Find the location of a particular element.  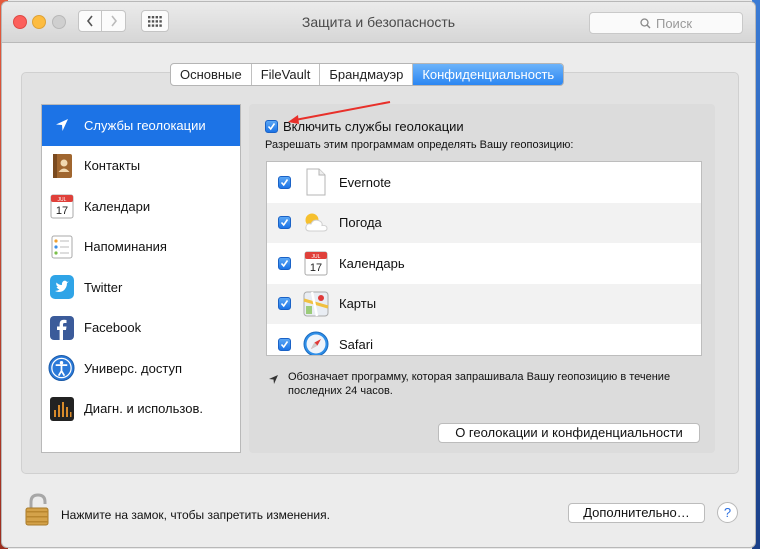

app-name: Evernote is located at coordinates (365, 182).